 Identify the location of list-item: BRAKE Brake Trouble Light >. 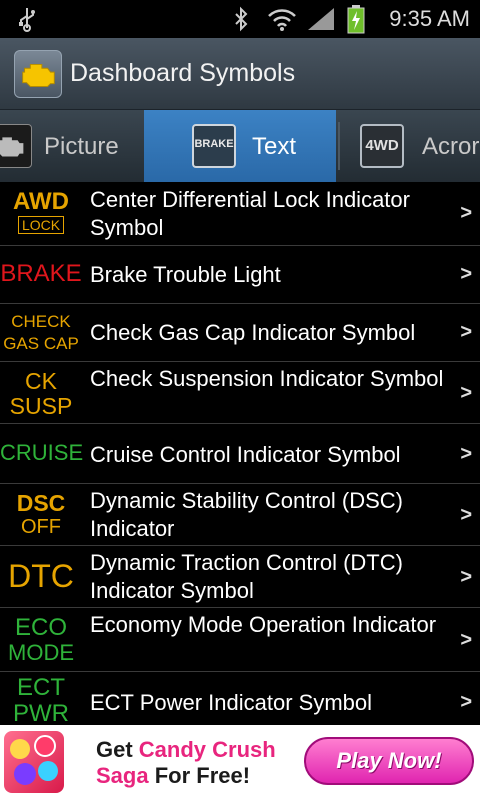
(240, 275).